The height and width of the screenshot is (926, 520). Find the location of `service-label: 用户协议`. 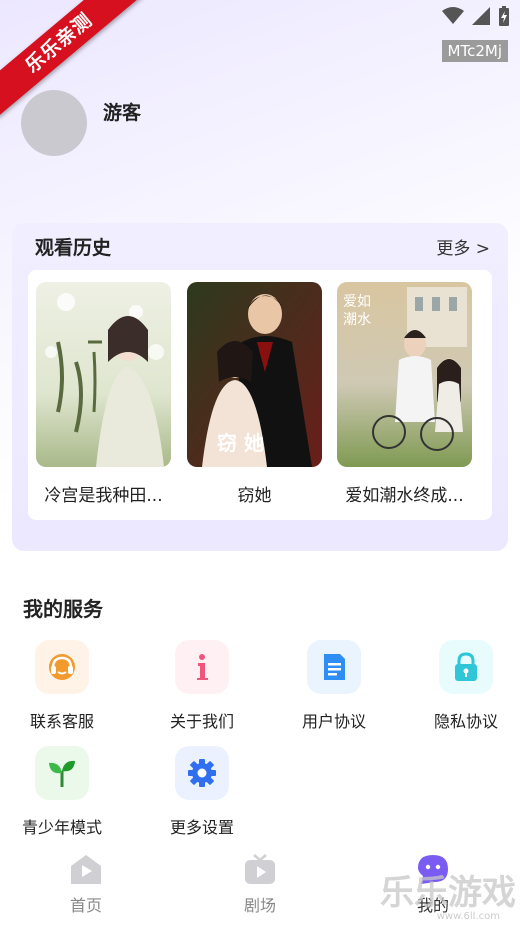

service-label: 用户协议 is located at coordinates (333, 721).